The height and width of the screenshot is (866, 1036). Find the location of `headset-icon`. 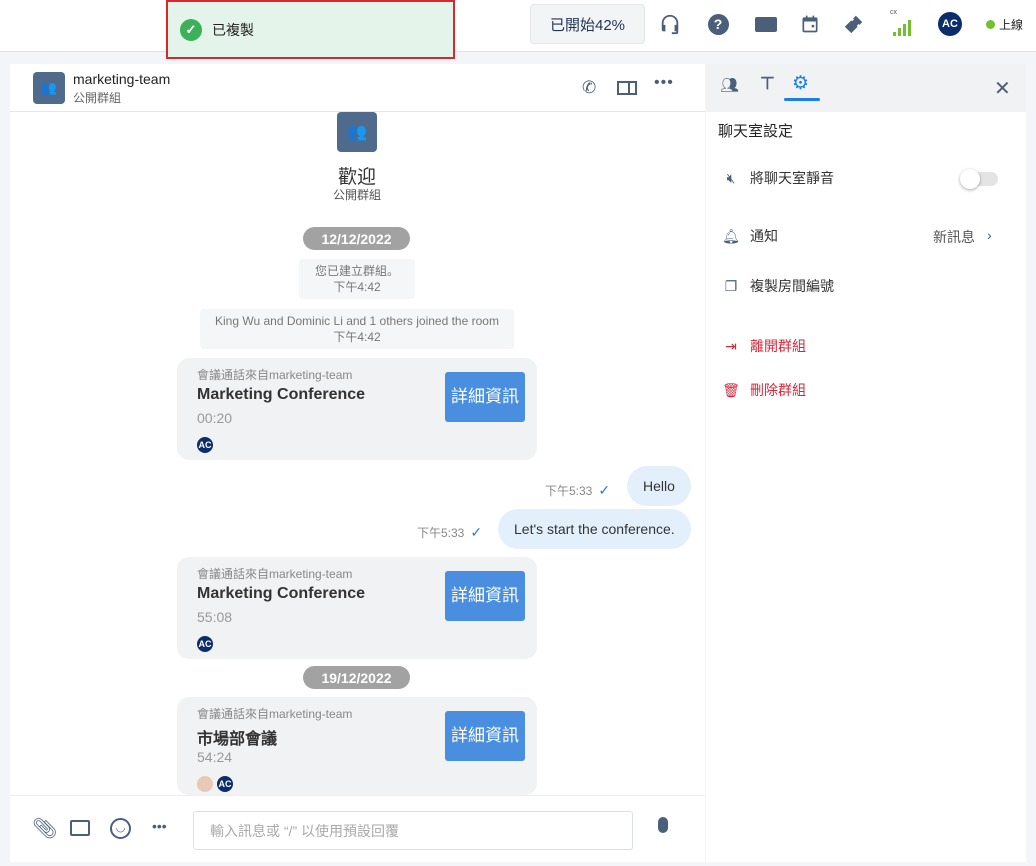

headset-icon is located at coordinates (670, 24).